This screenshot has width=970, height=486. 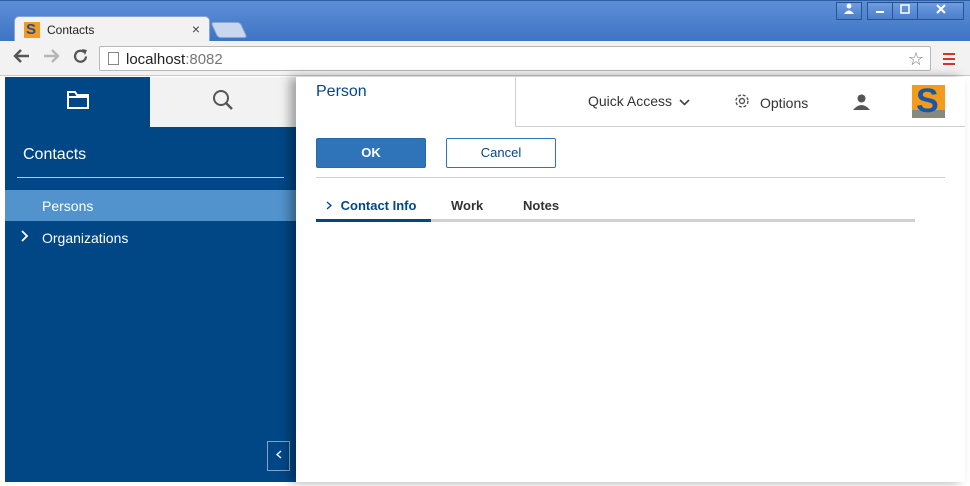 What do you see at coordinates (55, 154) in the screenshot?
I see `sidebar-heading: Contacts` at bounding box center [55, 154].